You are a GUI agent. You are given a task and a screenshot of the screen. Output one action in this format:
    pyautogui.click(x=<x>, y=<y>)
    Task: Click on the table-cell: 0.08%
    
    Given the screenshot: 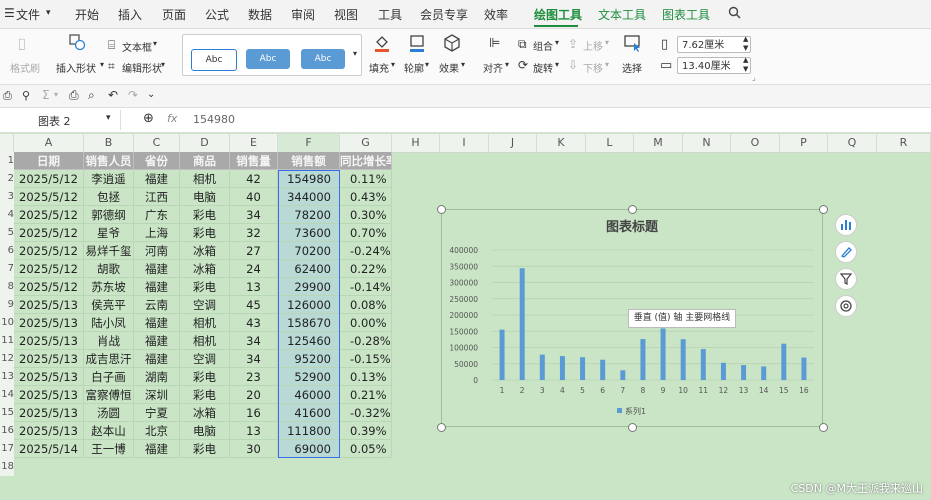 What is the action you would take?
    pyautogui.click(x=366, y=305)
    